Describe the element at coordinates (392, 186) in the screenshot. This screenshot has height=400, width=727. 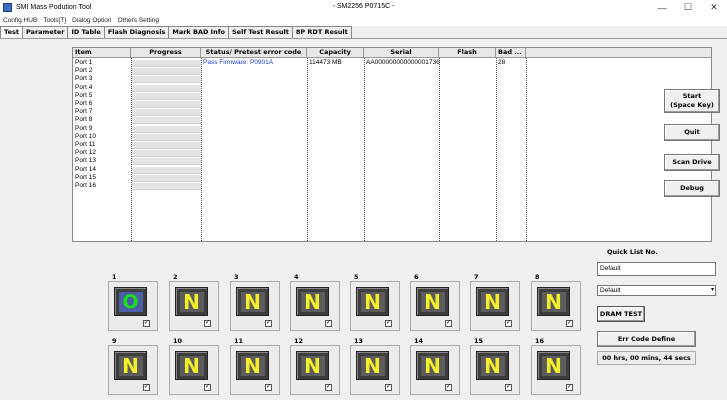
I see `table-row: Port 16` at that location.